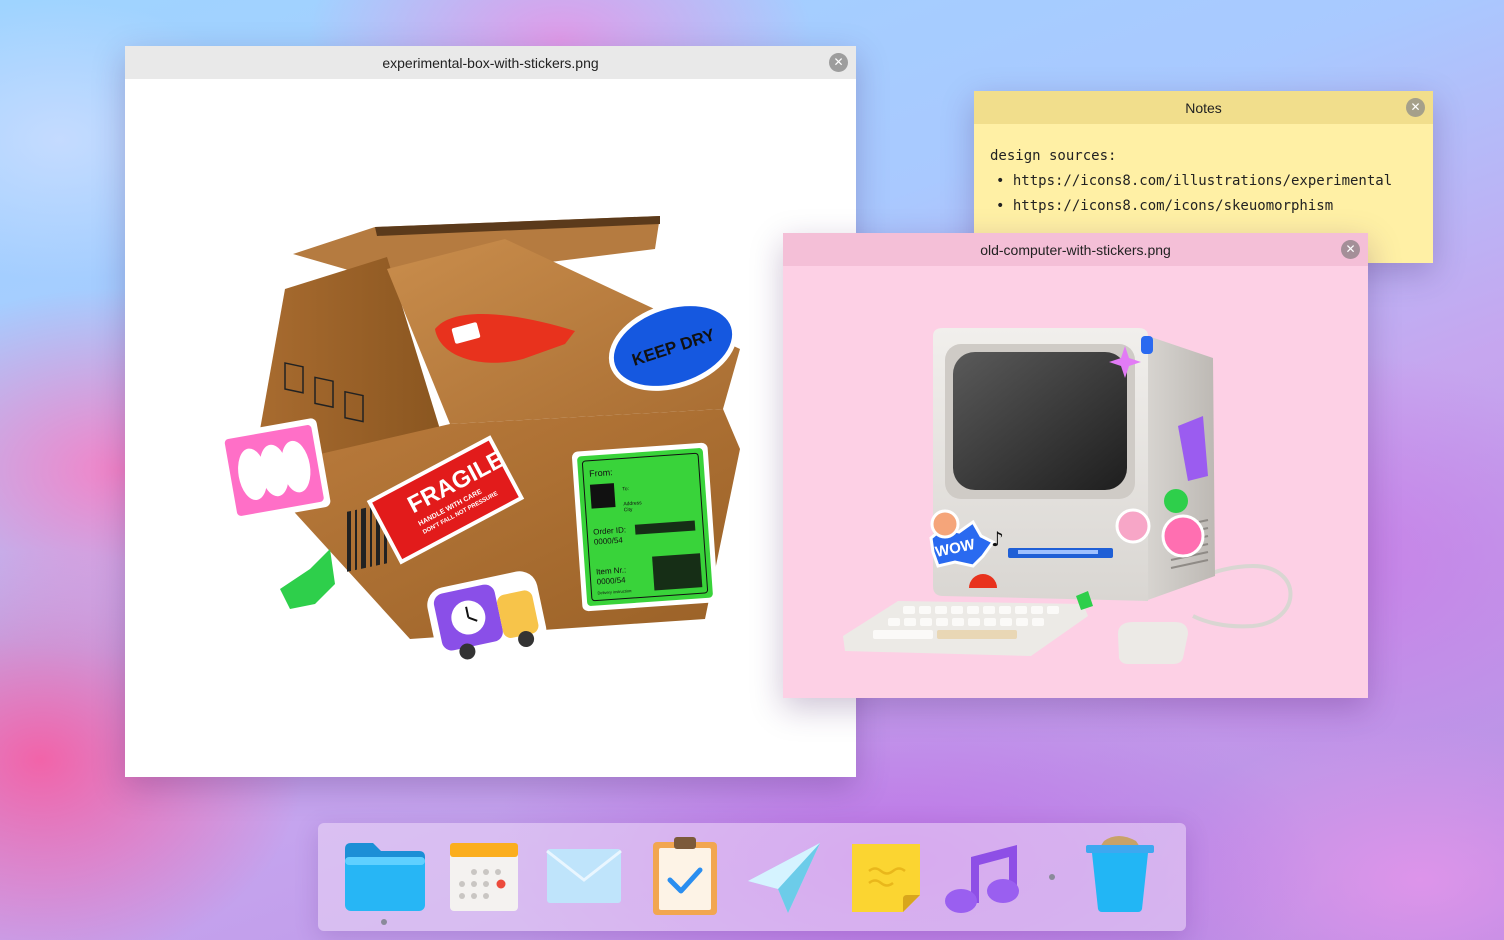  I want to click on clipboard-check-icon, so click(685, 876).